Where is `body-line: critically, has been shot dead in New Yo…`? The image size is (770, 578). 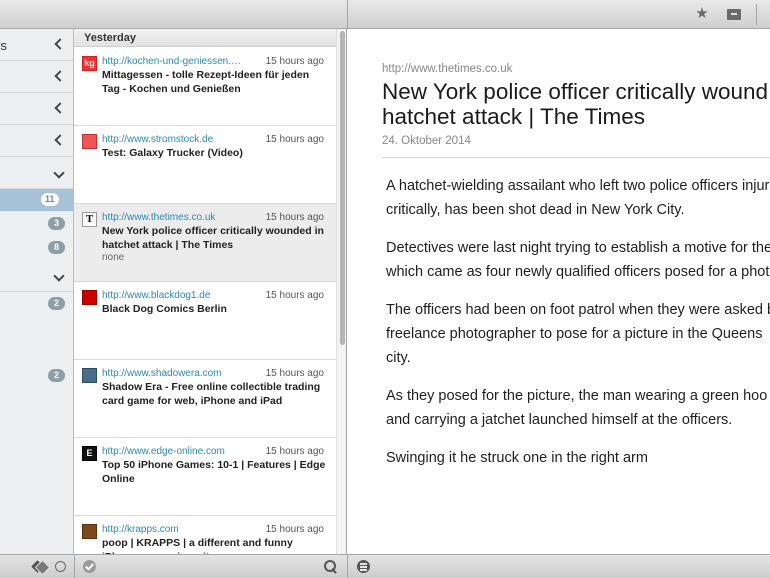 body-line: critically, has been shot dead in New Yo… is located at coordinates (535, 210).